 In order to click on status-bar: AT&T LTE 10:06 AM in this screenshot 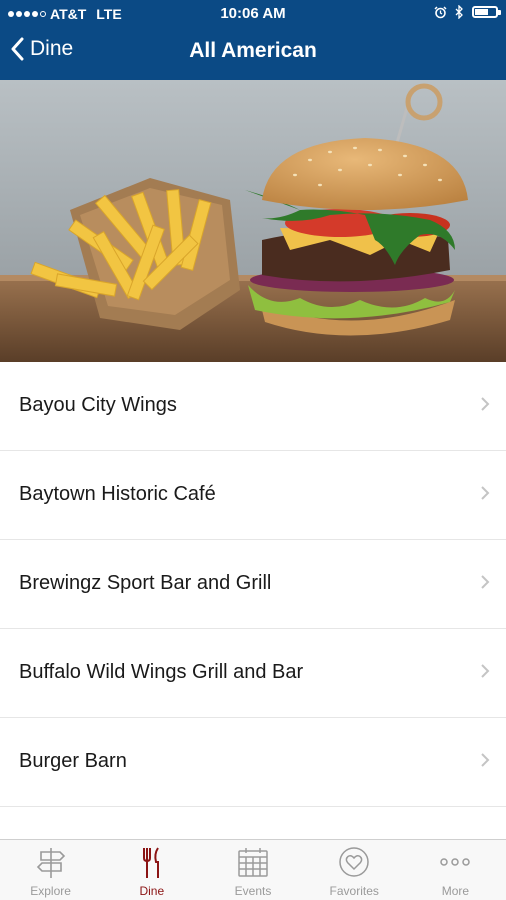, I will do `click(253, 13)`.